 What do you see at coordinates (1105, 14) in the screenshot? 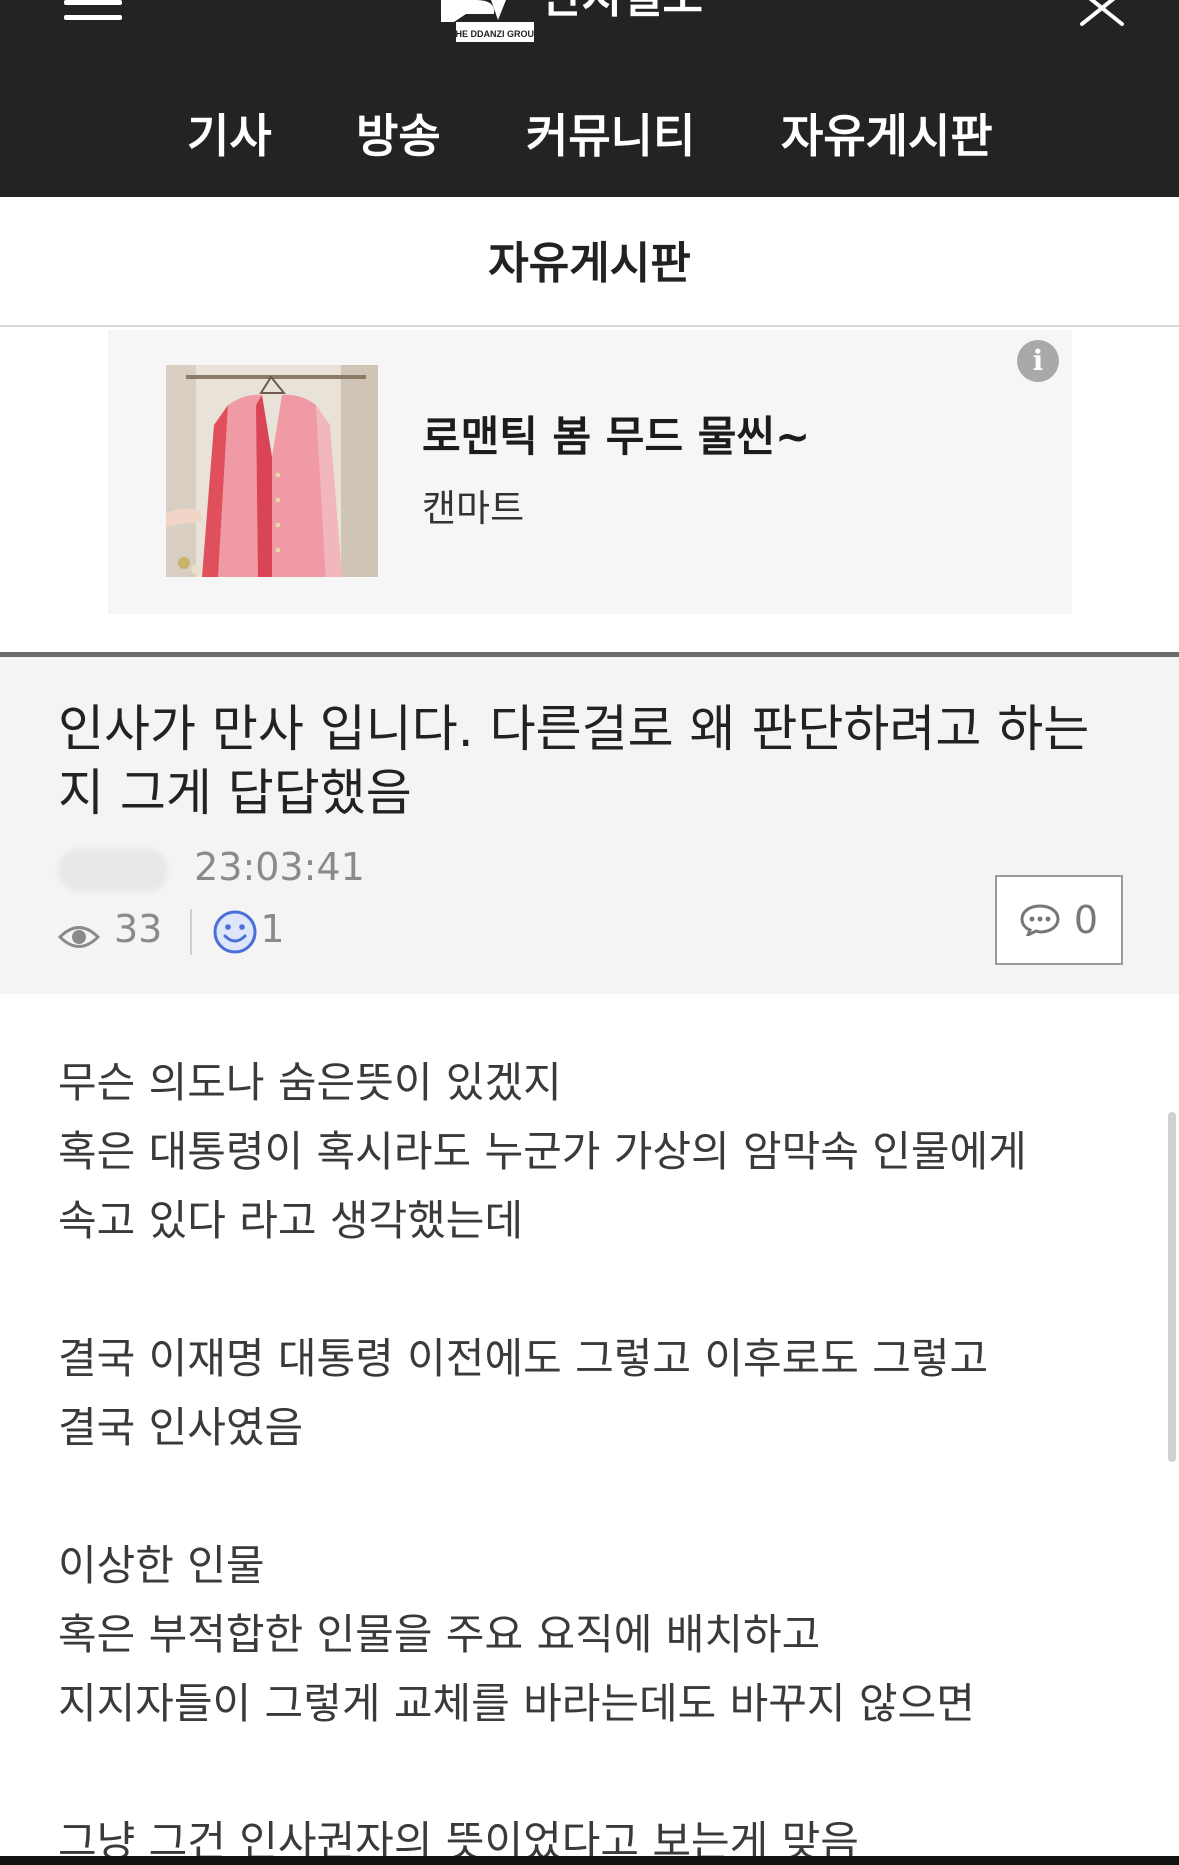
I see `close-icon` at bounding box center [1105, 14].